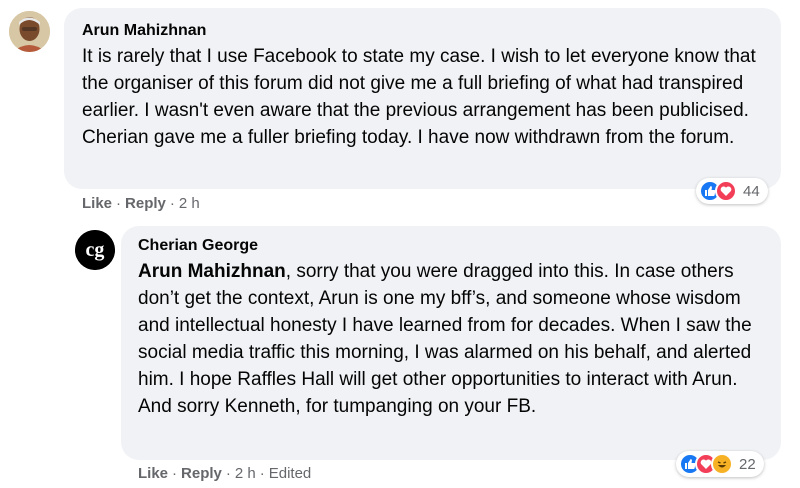 The width and height of the screenshot is (800, 488). I want to click on comment-author: Arun Mahizhnan, so click(422, 31).